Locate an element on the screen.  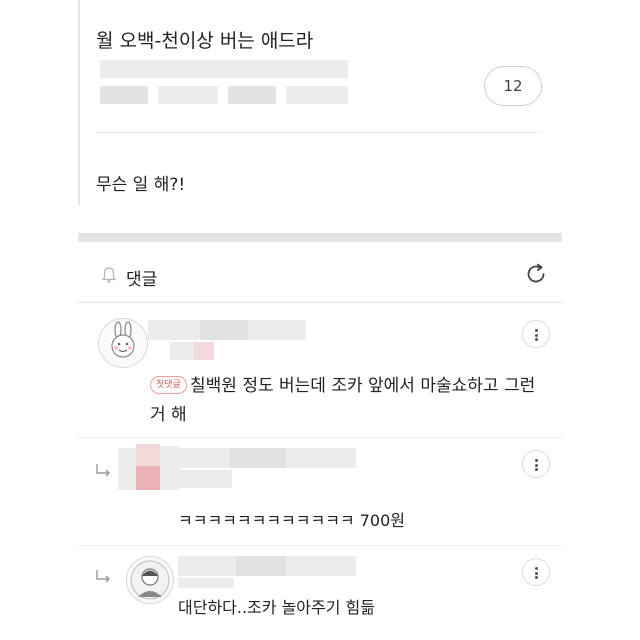
comment-text: 거 해 is located at coordinates (168, 415).